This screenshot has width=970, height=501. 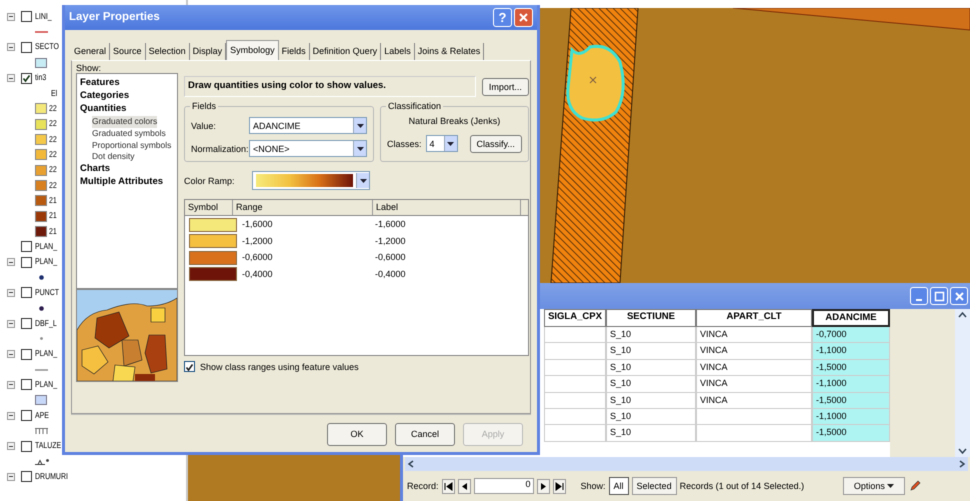 I want to click on last-record-button, so click(x=559, y=486).